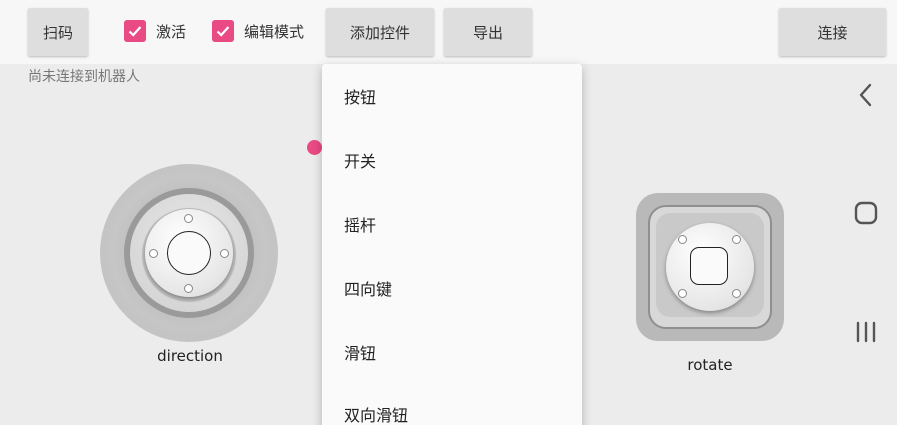 The height and width of the screenshot is (425, 897). Describe the element at coordinates (866, 334) in the screenshot. I see `three-bars-icon` at that location.